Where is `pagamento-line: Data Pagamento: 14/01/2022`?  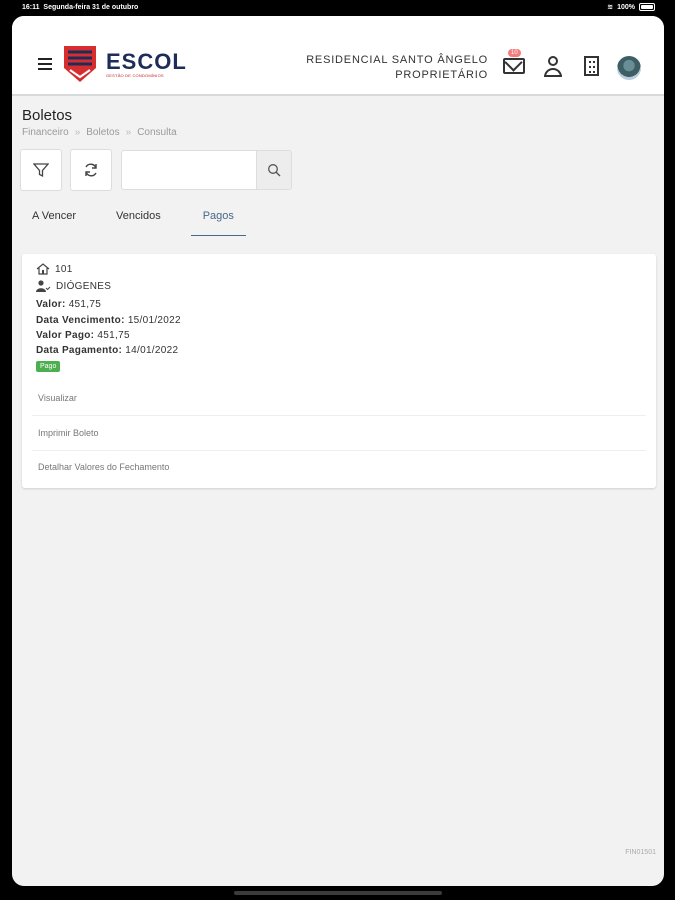
pagamento-line: Data Pagamento: 14/01/2022 is located at coordinates (107, 350).